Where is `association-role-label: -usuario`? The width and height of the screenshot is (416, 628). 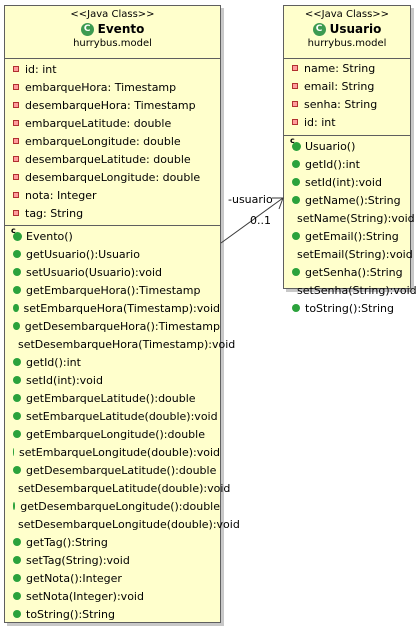 association-role-label: -usuario is located at coordinates (250, 199).